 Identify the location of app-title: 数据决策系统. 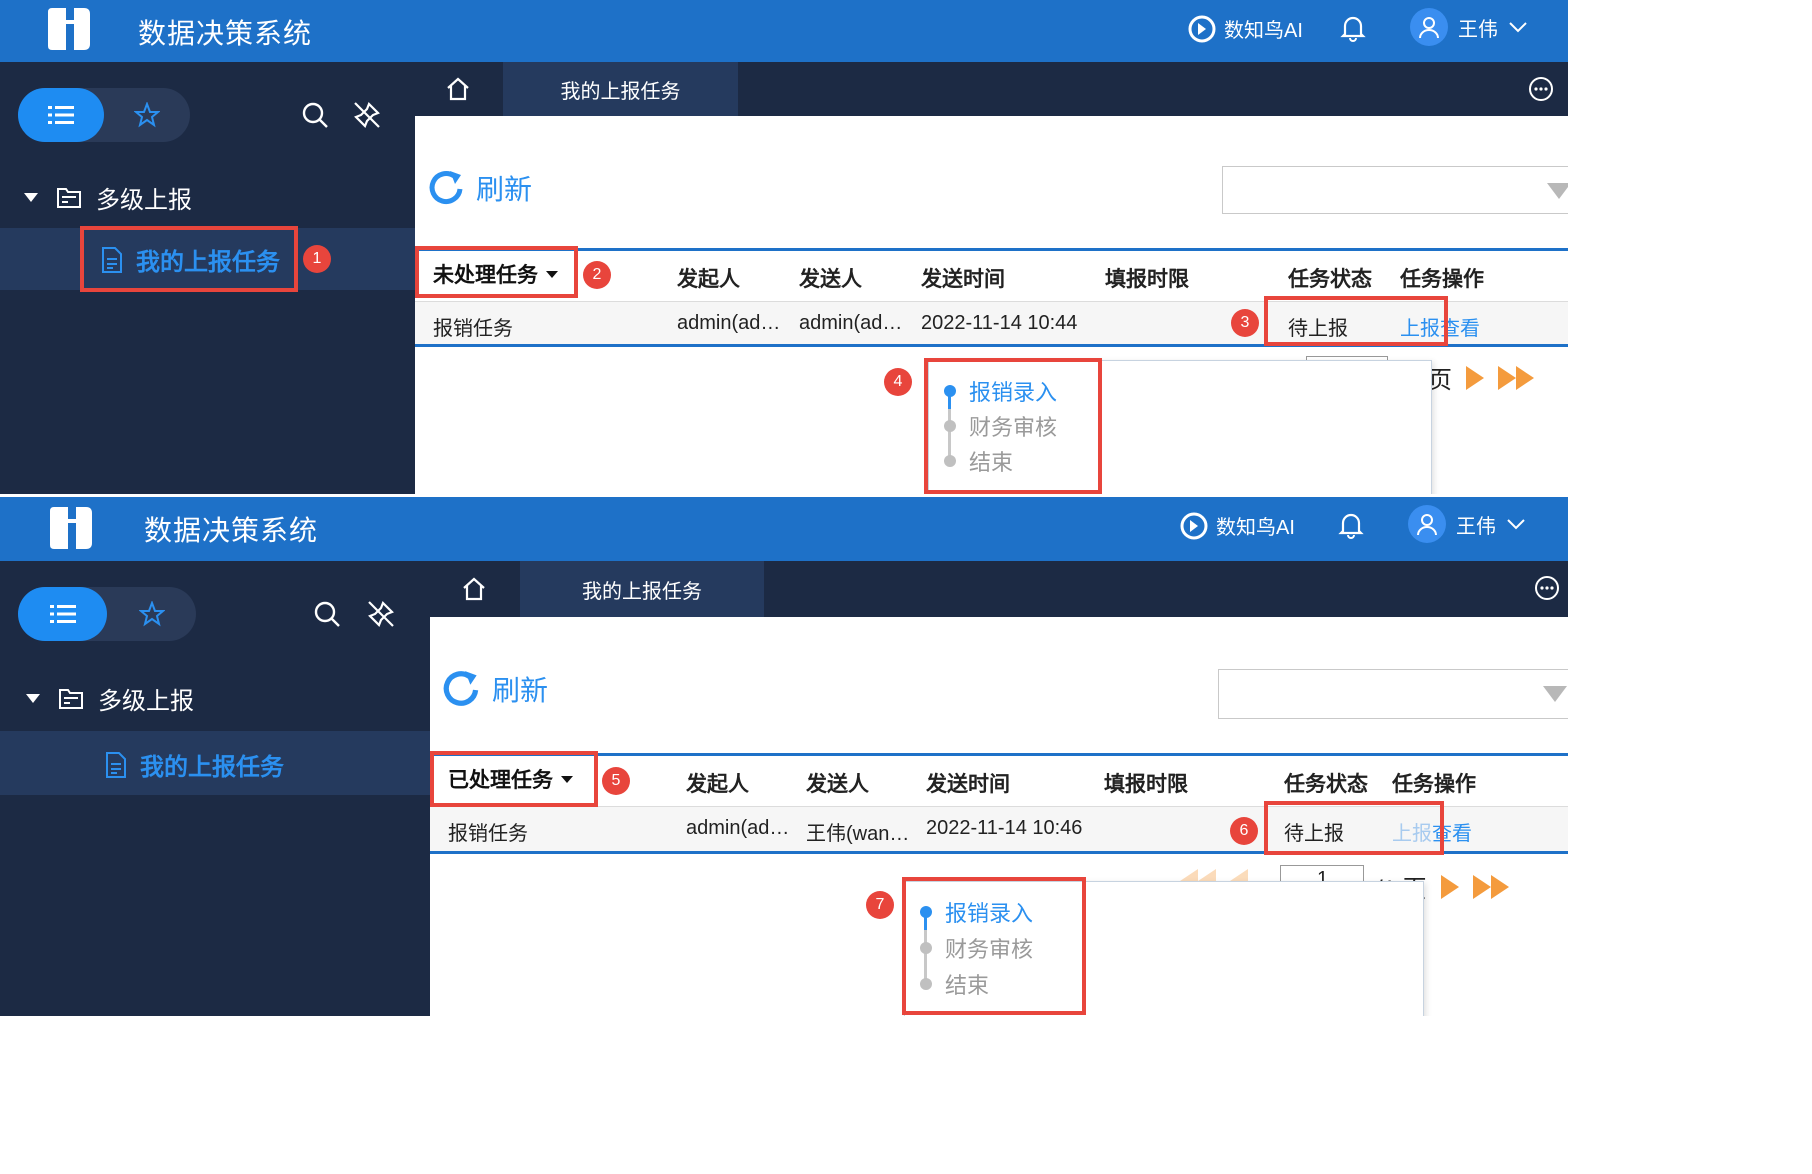
(225, 33).